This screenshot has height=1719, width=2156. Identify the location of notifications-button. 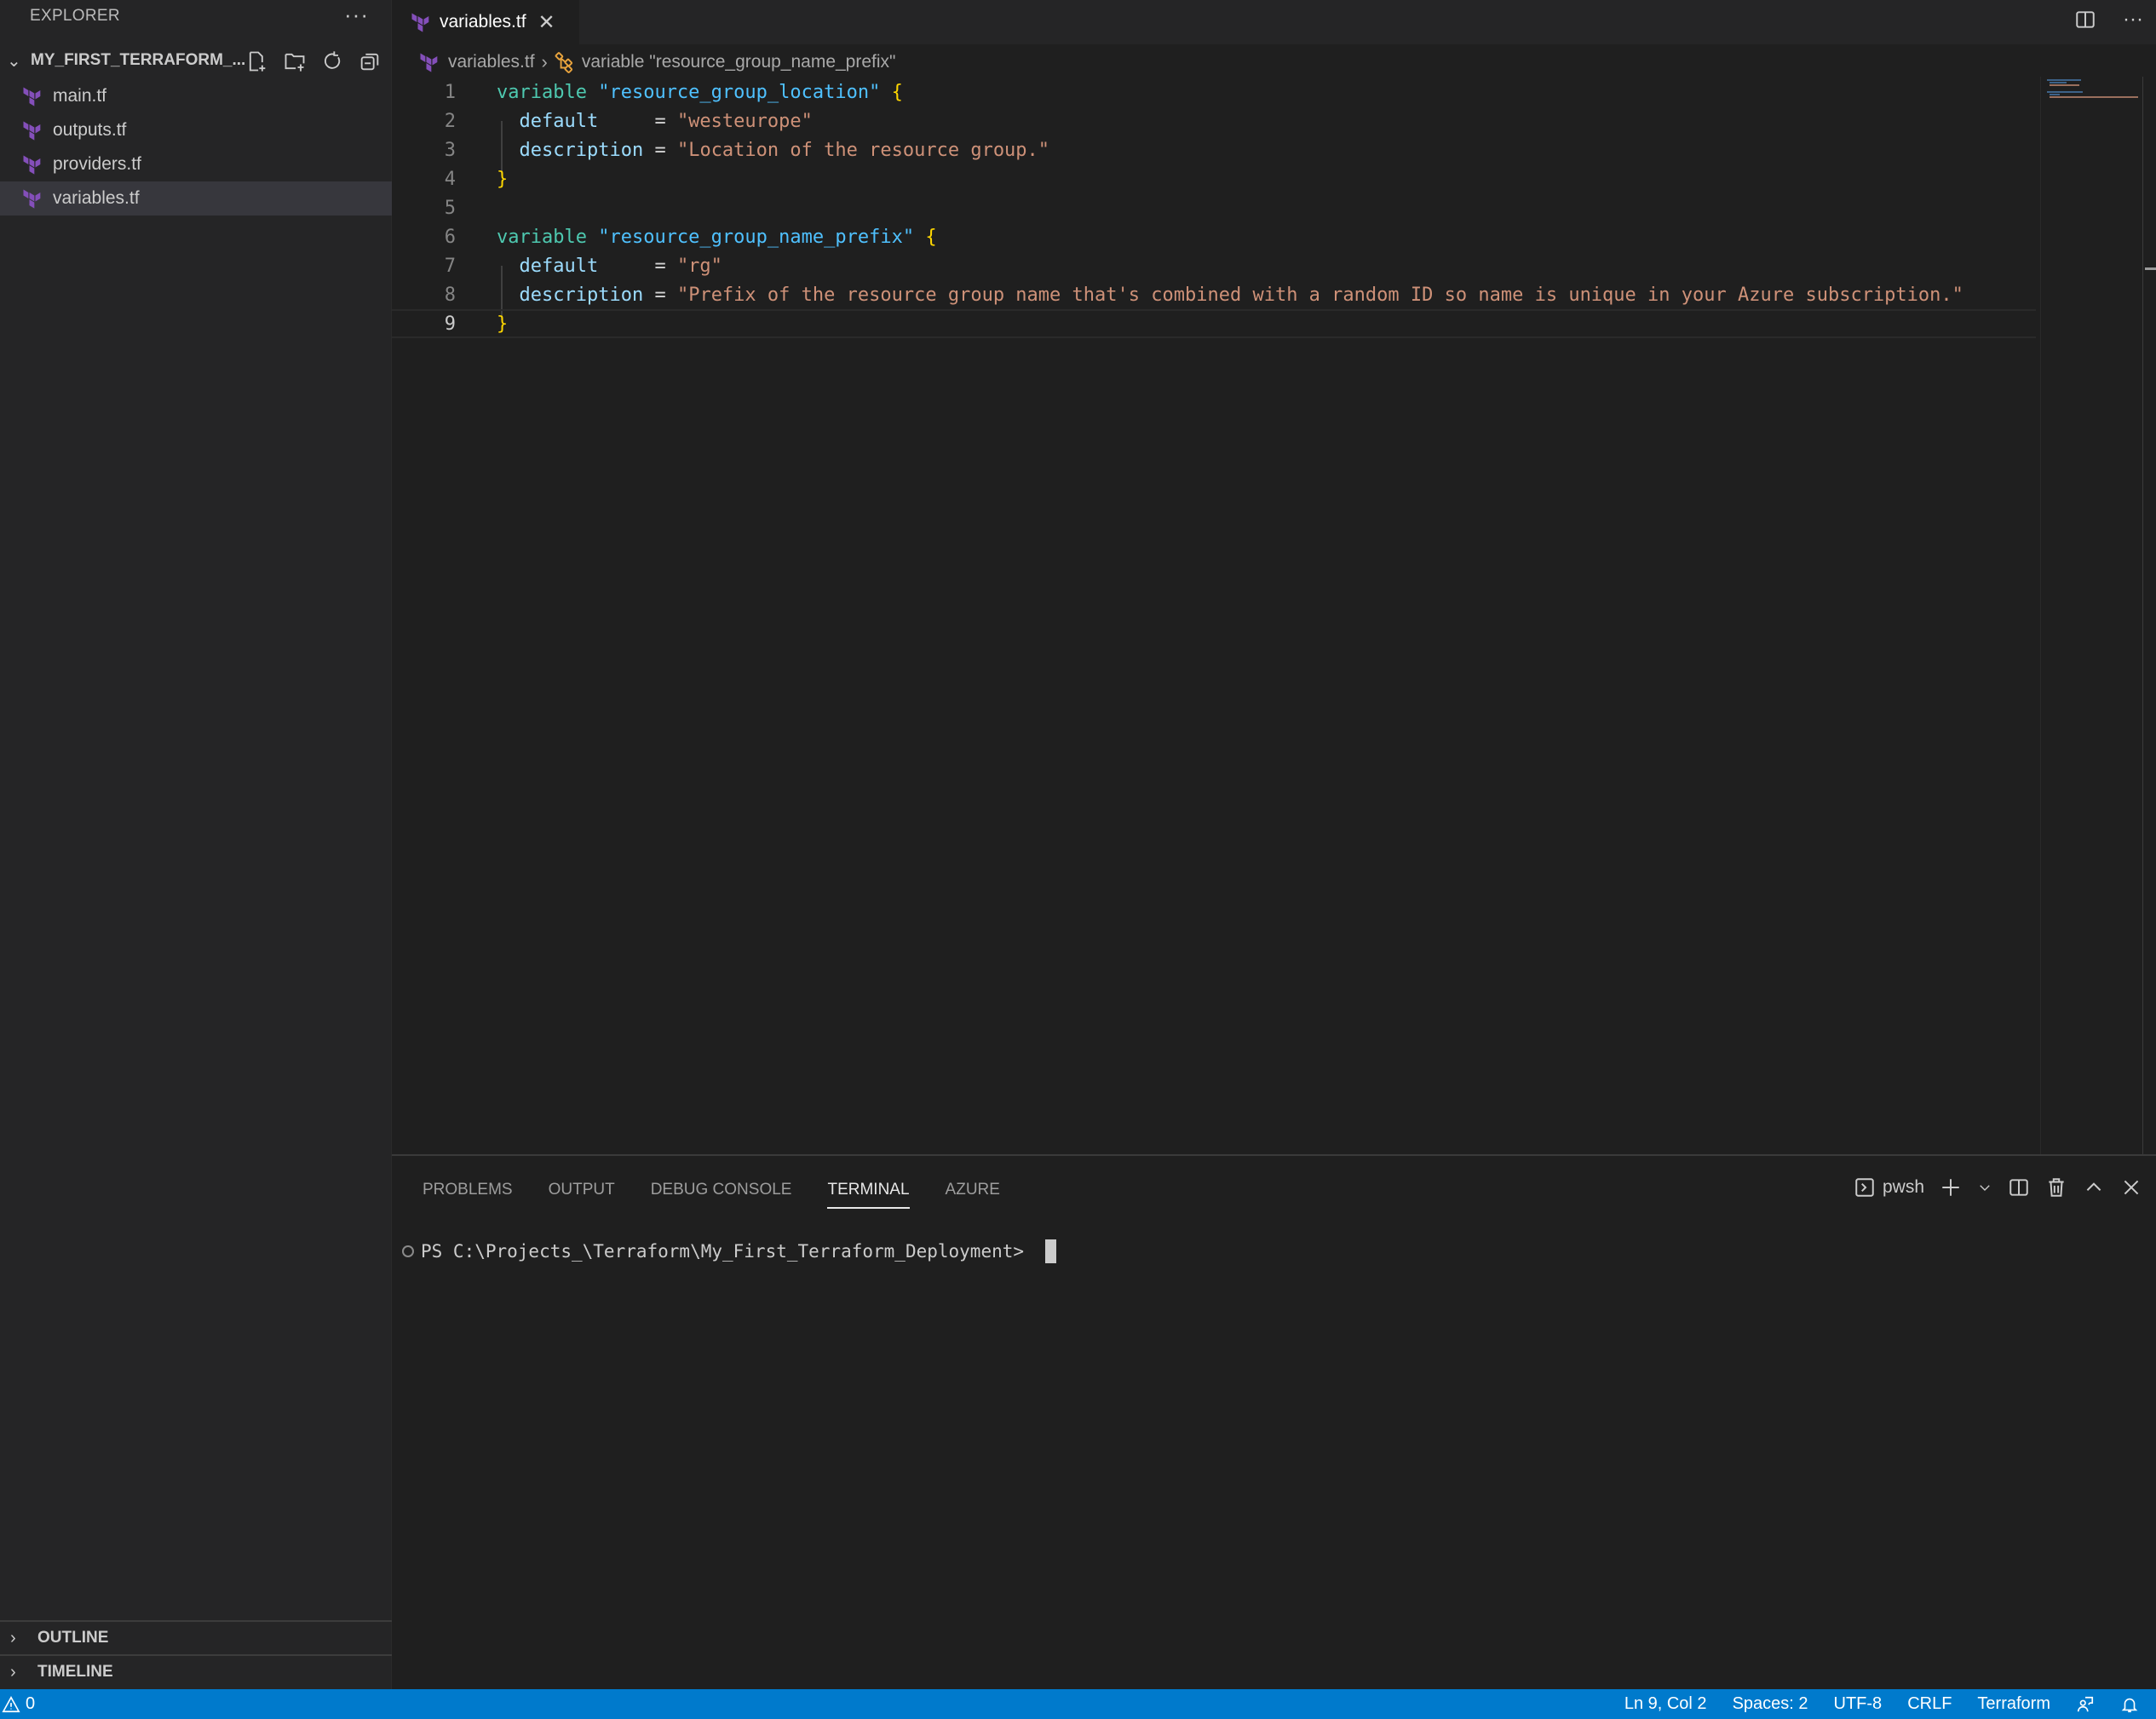
(2129, 1704).